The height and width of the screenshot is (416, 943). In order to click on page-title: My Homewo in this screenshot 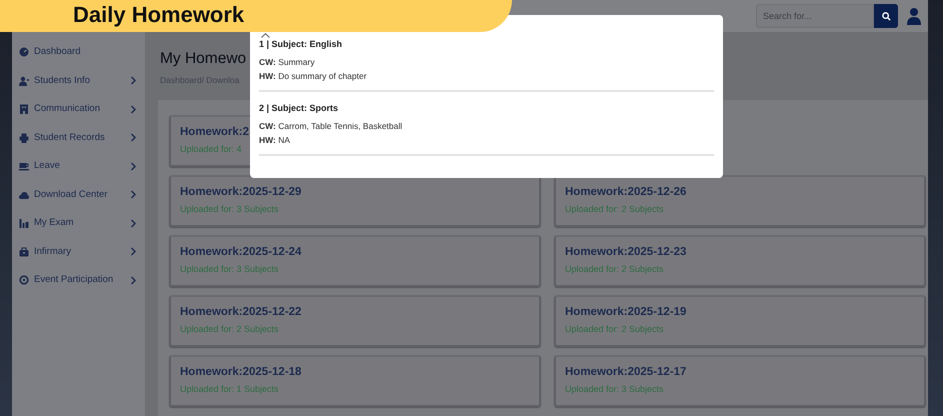, I will do `click(203, 59)`.